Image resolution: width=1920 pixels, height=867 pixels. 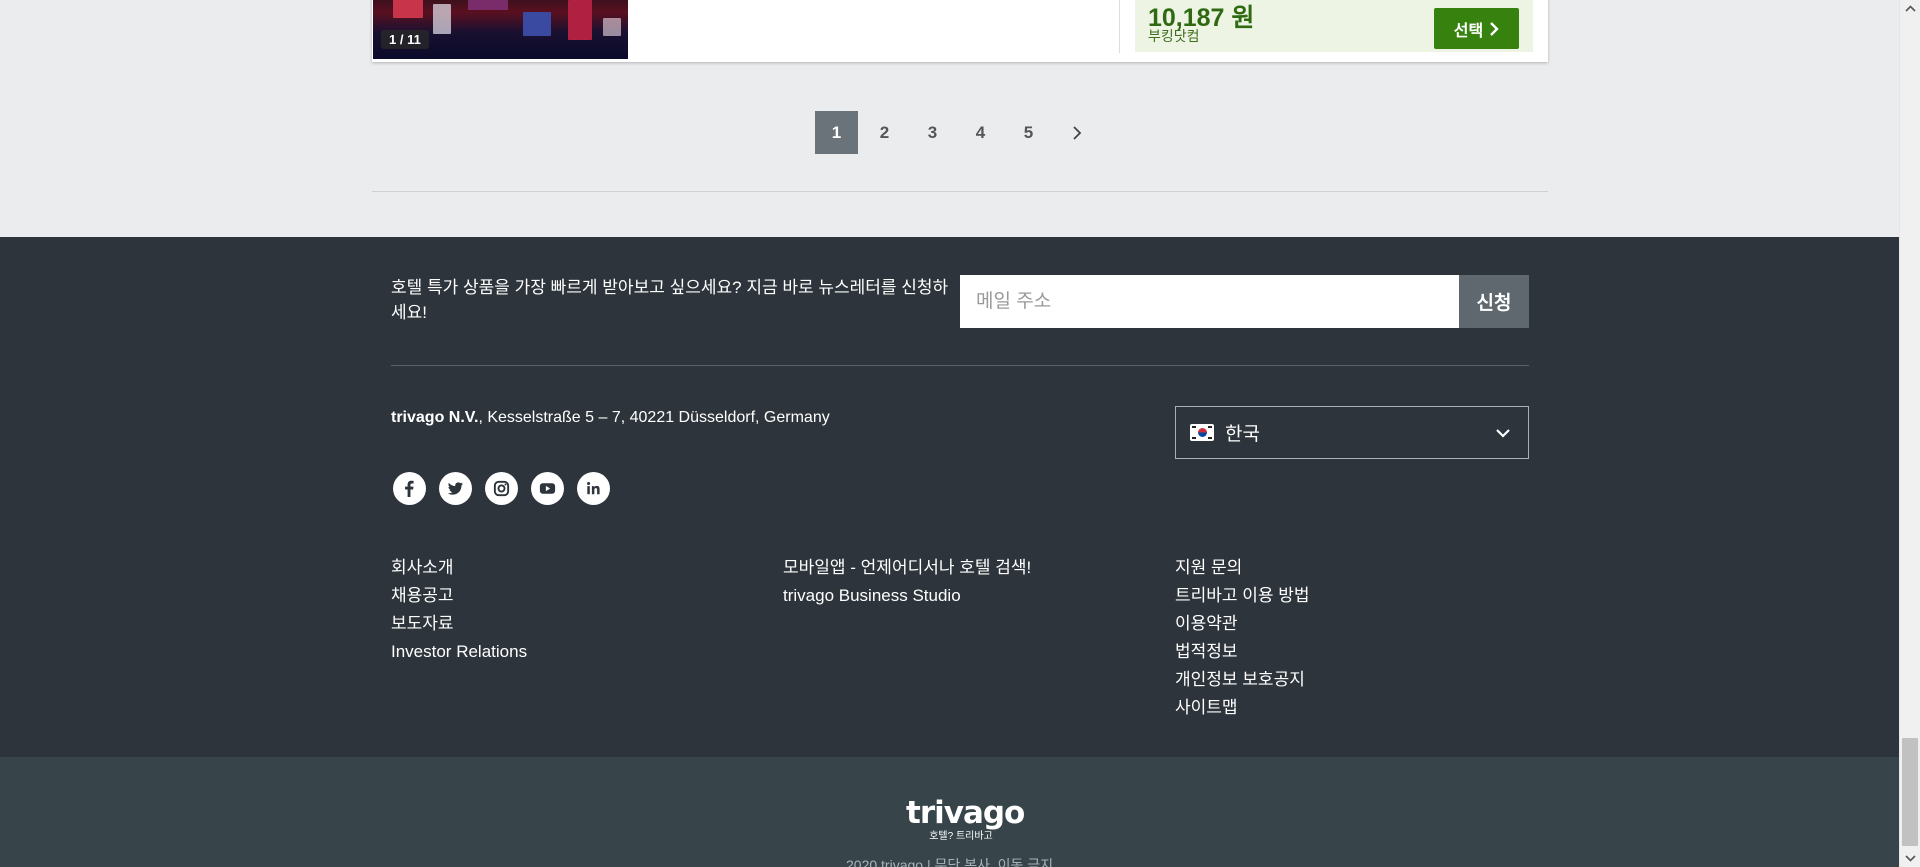 I want to click on linkedin-icon, so click(x=593, y=488).